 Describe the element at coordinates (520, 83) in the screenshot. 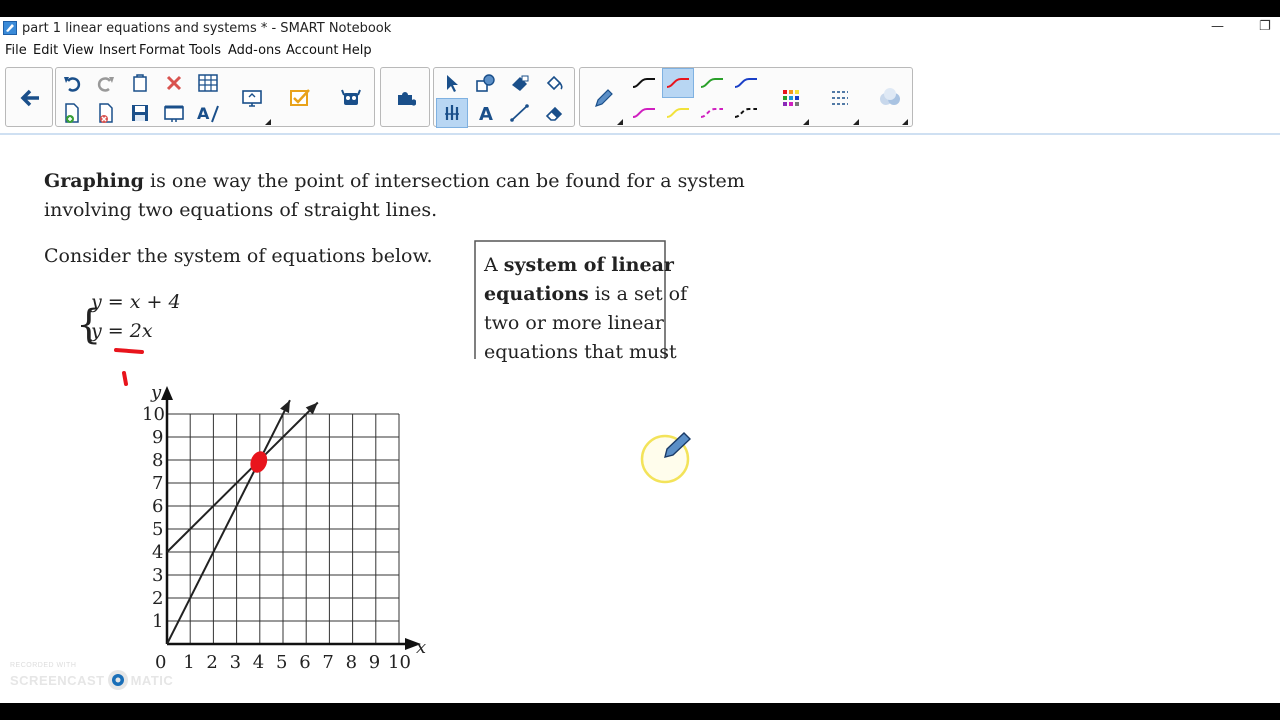

I see `fill-icon` at that location.